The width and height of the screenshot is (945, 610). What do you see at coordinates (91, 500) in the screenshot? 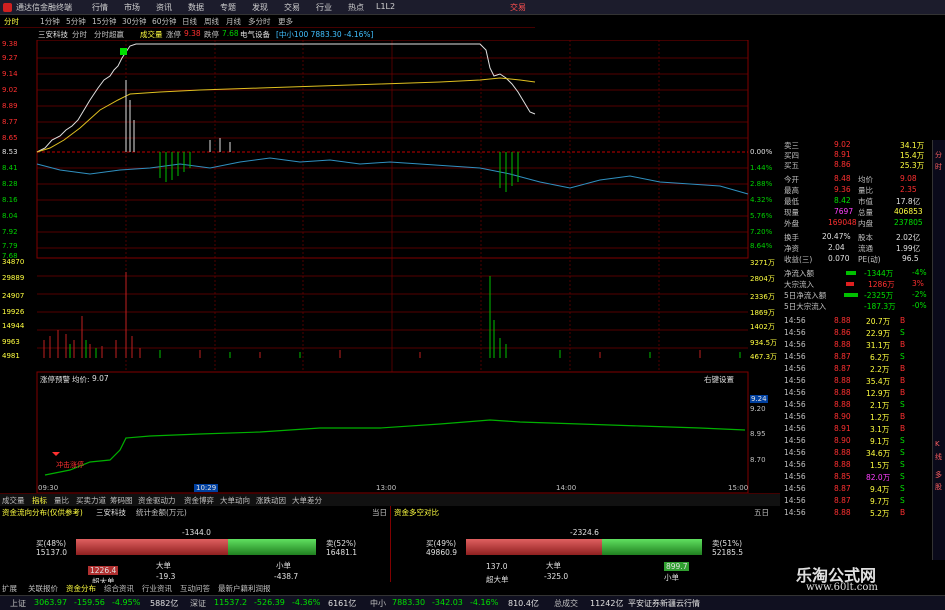
I see `tab-buy-sell-force: 买卖力道` at bounding box center [91, 500].